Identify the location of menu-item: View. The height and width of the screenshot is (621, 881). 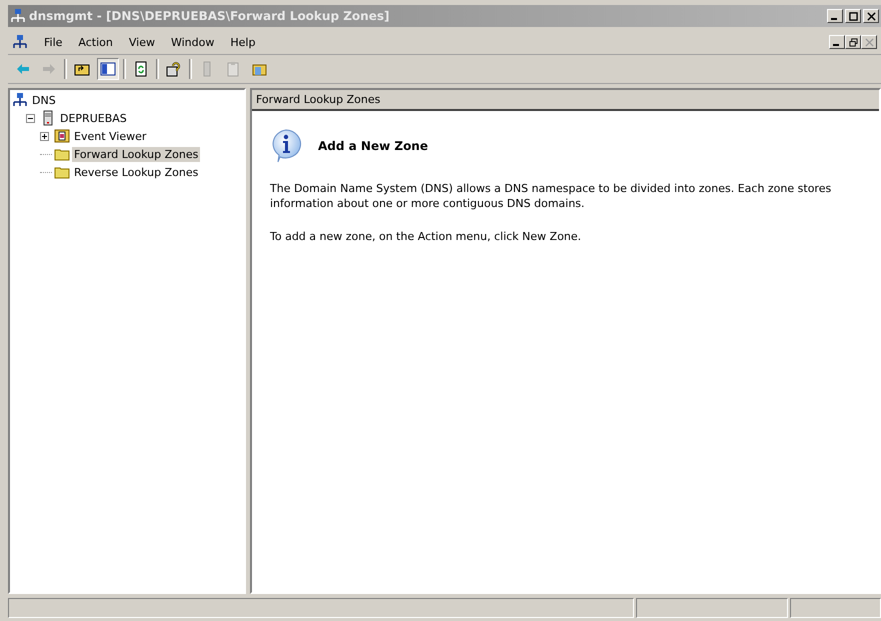
(141, 42).